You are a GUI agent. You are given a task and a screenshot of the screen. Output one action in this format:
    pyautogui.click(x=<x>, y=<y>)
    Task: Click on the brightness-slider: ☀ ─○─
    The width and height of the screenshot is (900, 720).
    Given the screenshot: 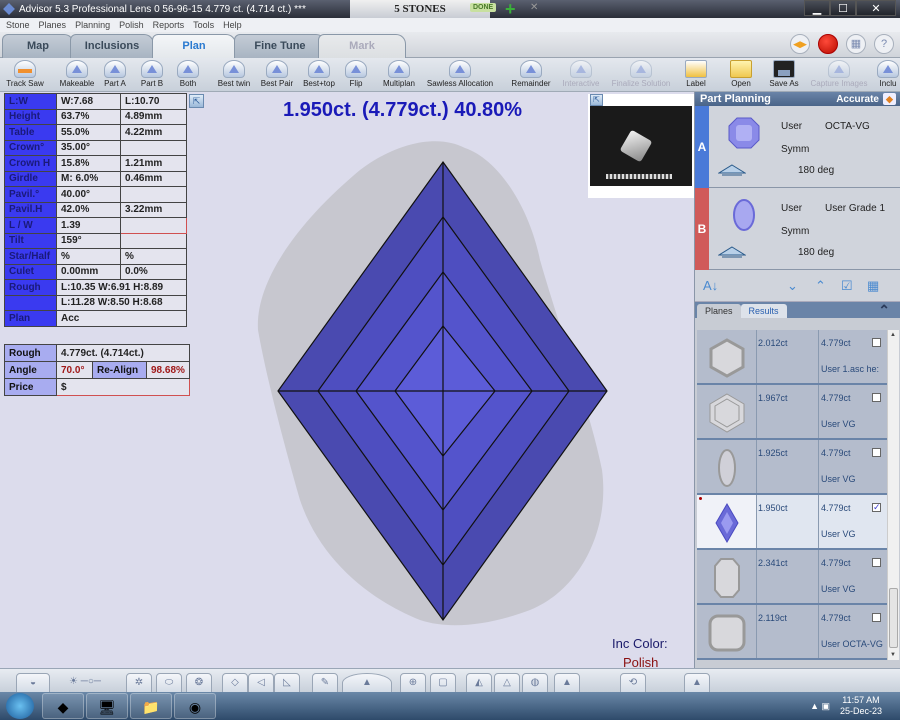 What is the action you would take?
    pyautogui.click(x=85, y=683)
    